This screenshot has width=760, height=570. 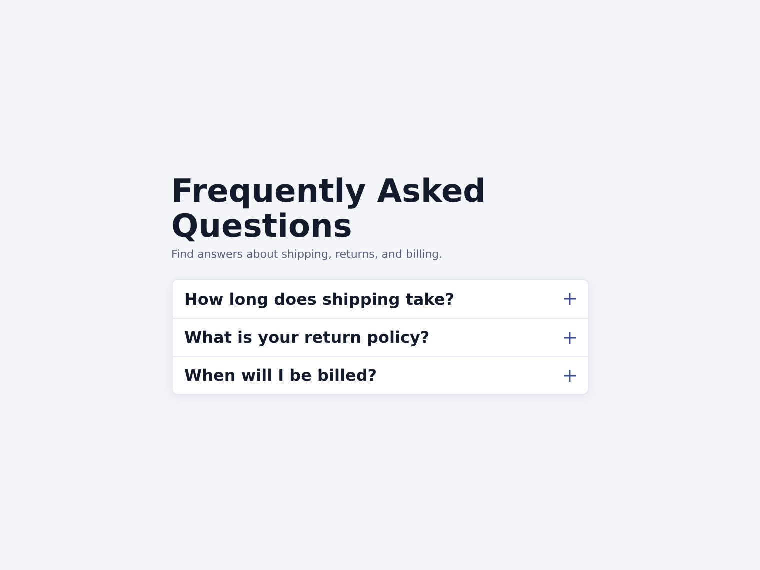 What do you see at coordinates (380, 337) in the screenshot?
I see `faq-question: What is your return policy?` at bounding box center [380, 337].